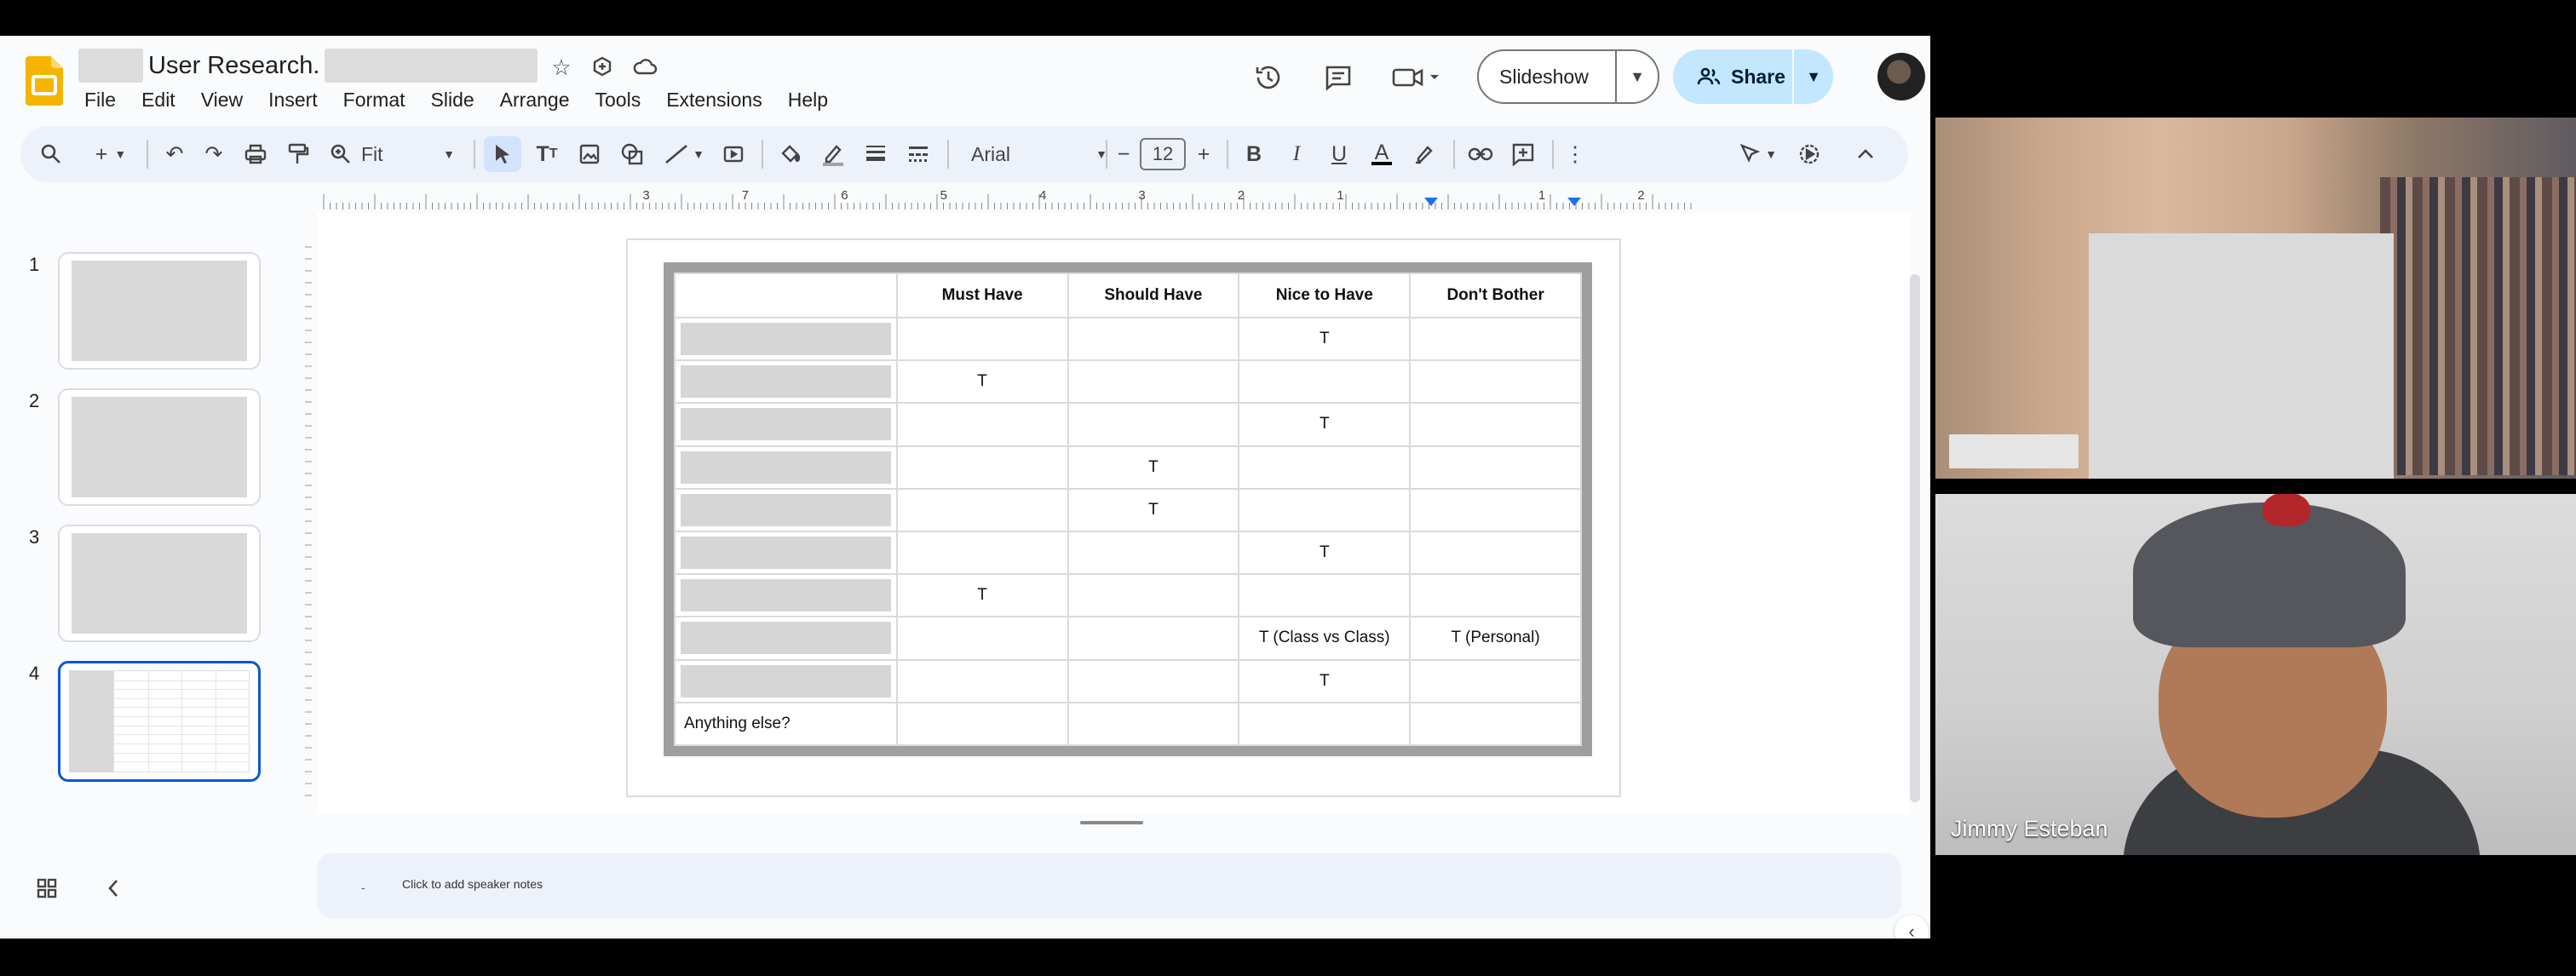 This screenshot has height=976, width=2576. What do you see at coordinates (1124, 154) in the screenshot?
I see `decrease-font-size-icon: −` at bounding box center [1124, 154].